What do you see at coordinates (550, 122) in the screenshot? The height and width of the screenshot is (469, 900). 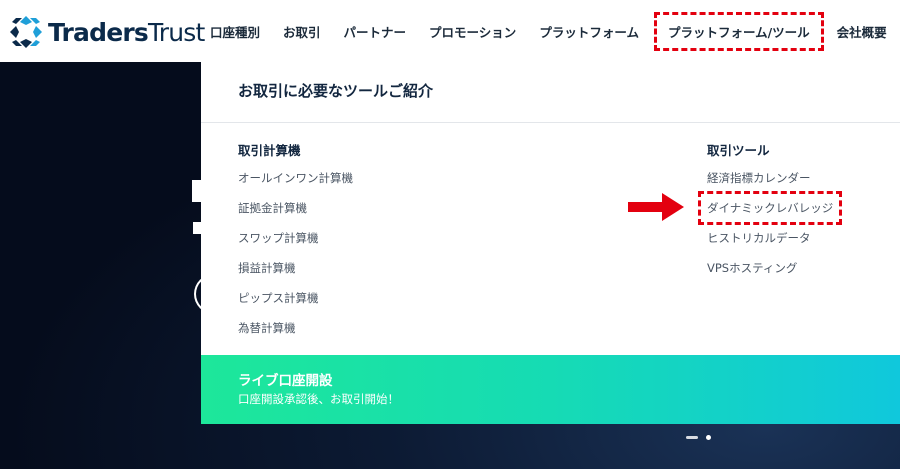 I see `divider` at bounding box center [550, 122].